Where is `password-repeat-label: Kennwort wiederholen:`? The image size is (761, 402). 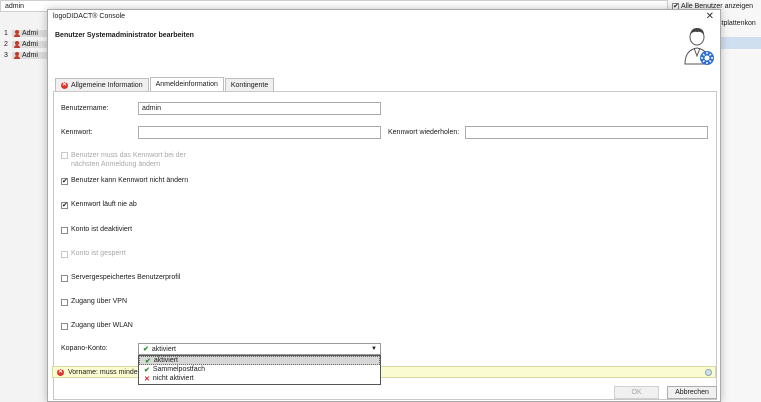
password-repeat-label: Kennwort wiederholen: is located at coordinates (424, 132).